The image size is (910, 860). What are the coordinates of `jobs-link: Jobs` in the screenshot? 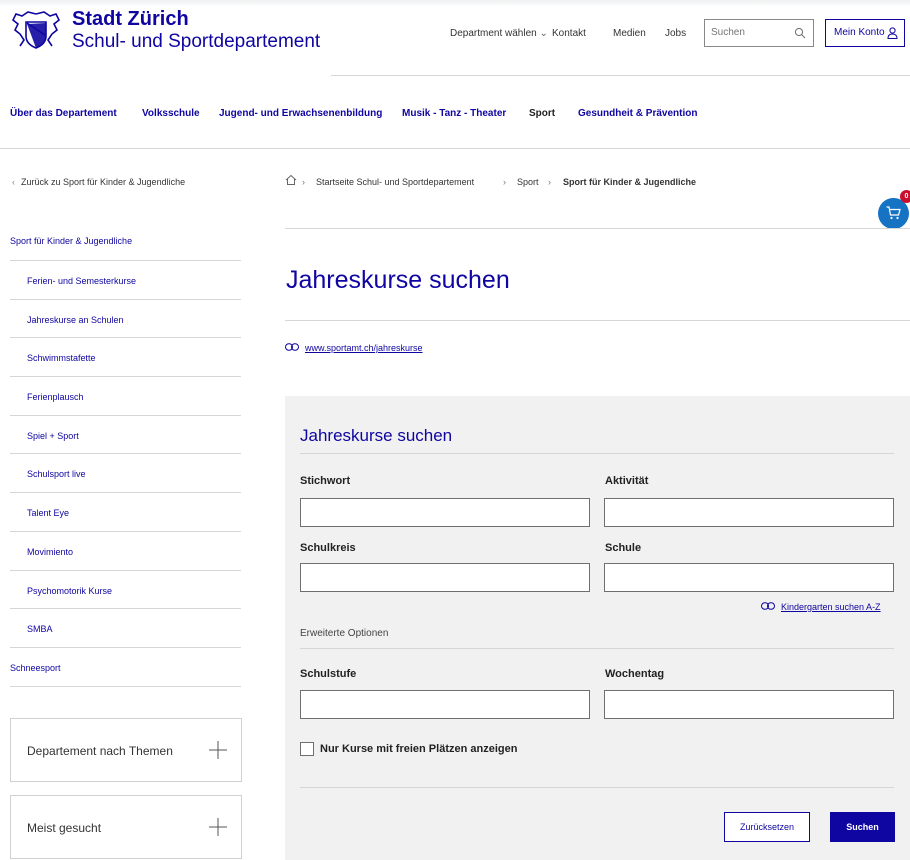 It's located at (675, 33).